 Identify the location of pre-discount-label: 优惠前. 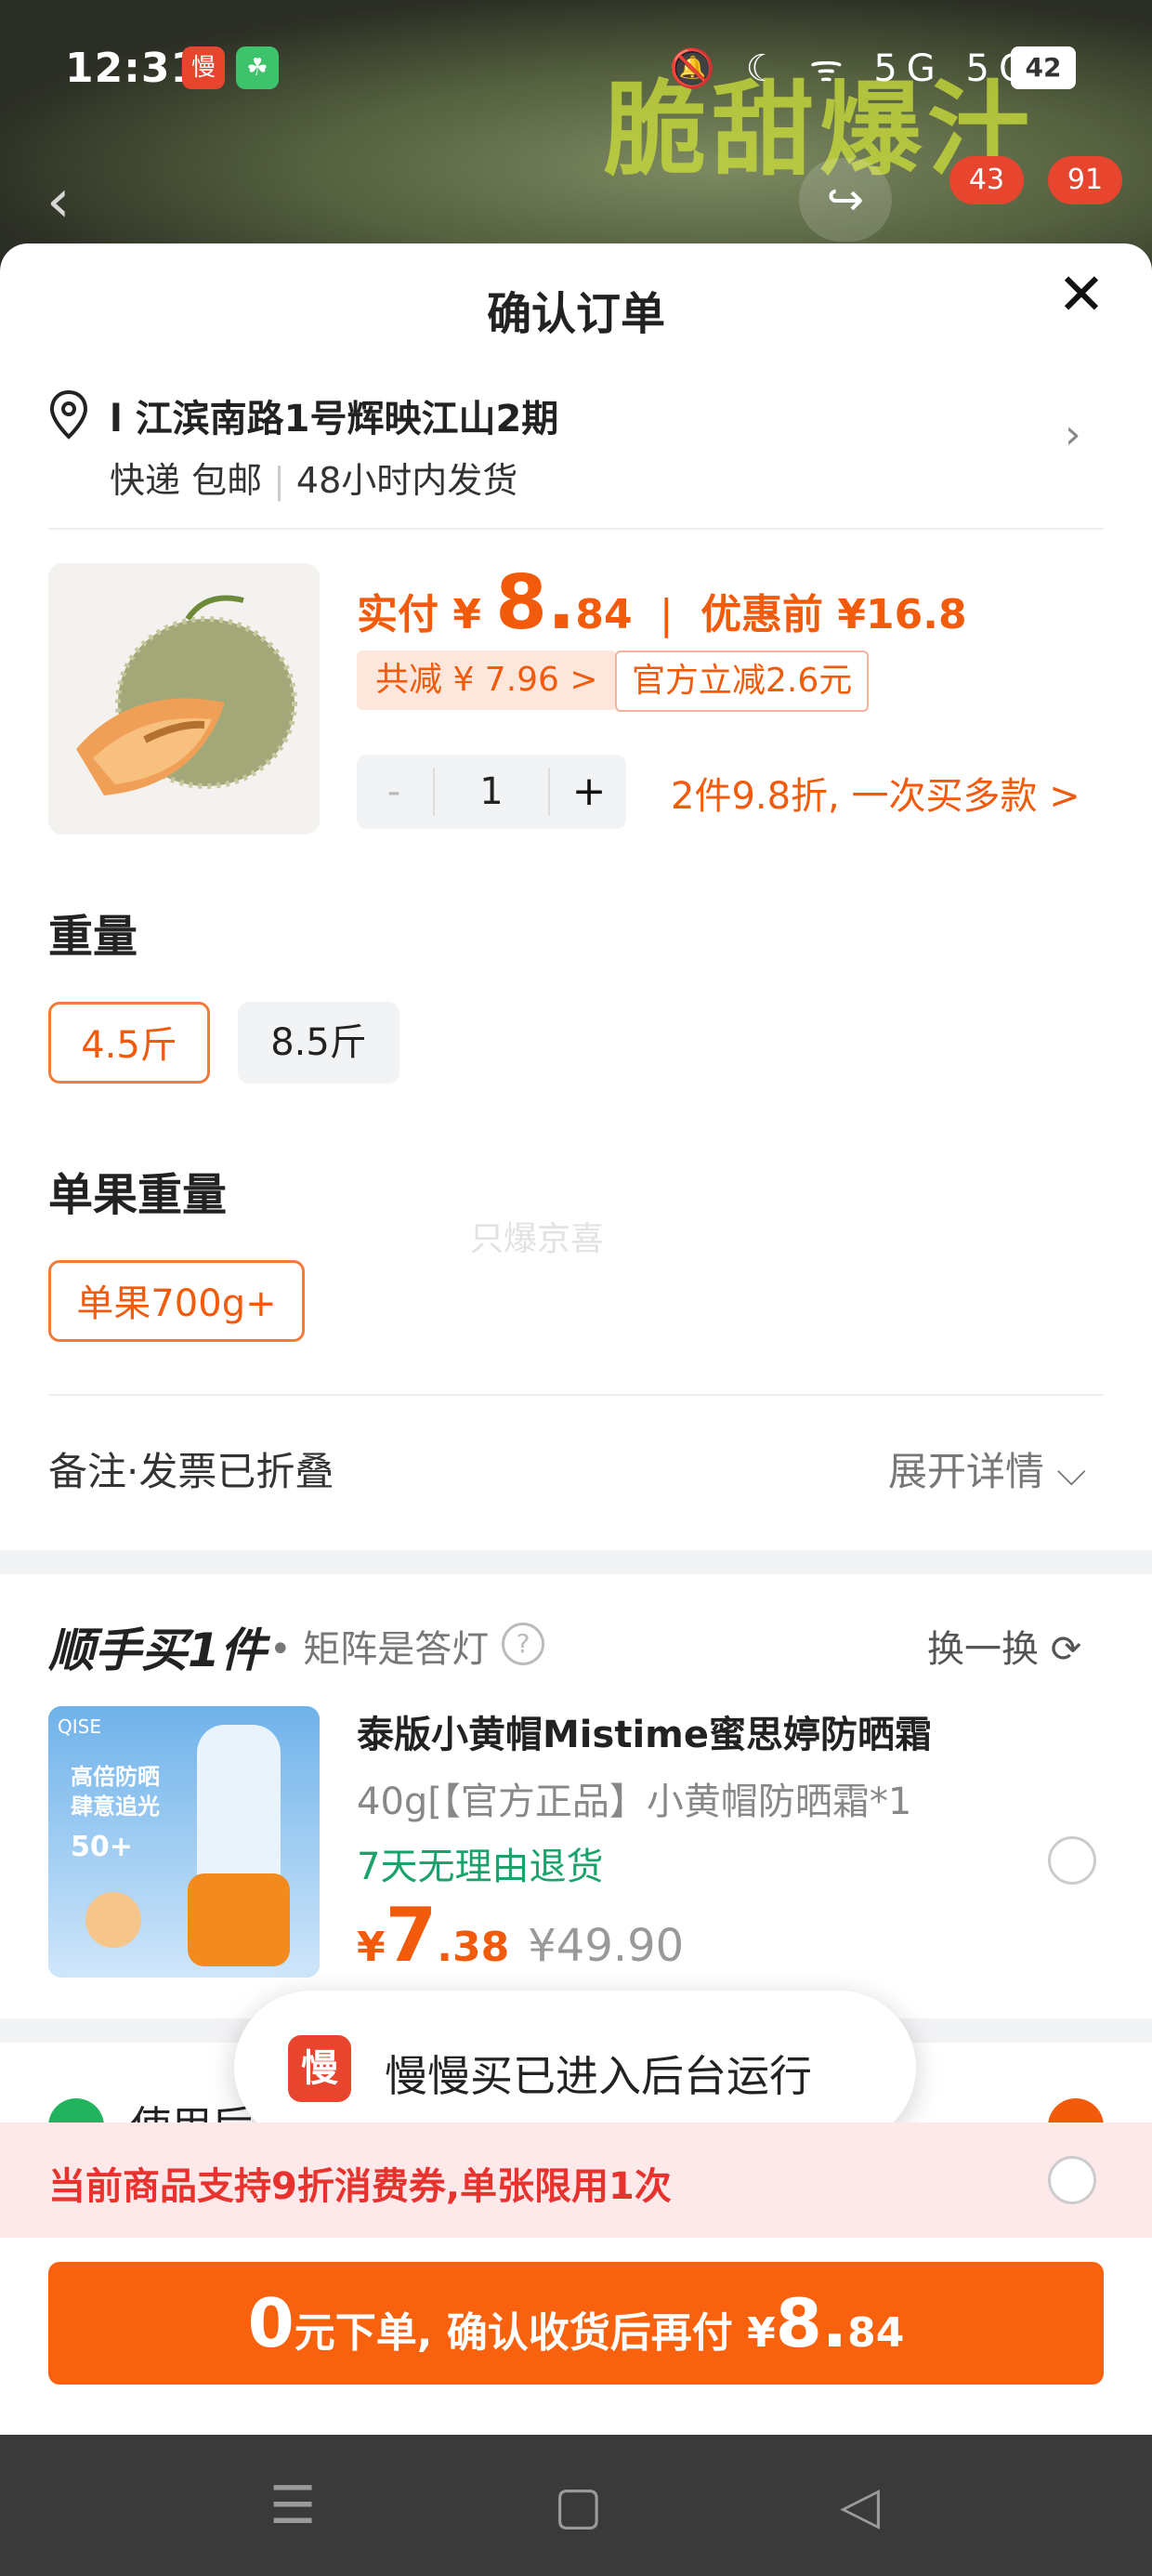
(762, 614).